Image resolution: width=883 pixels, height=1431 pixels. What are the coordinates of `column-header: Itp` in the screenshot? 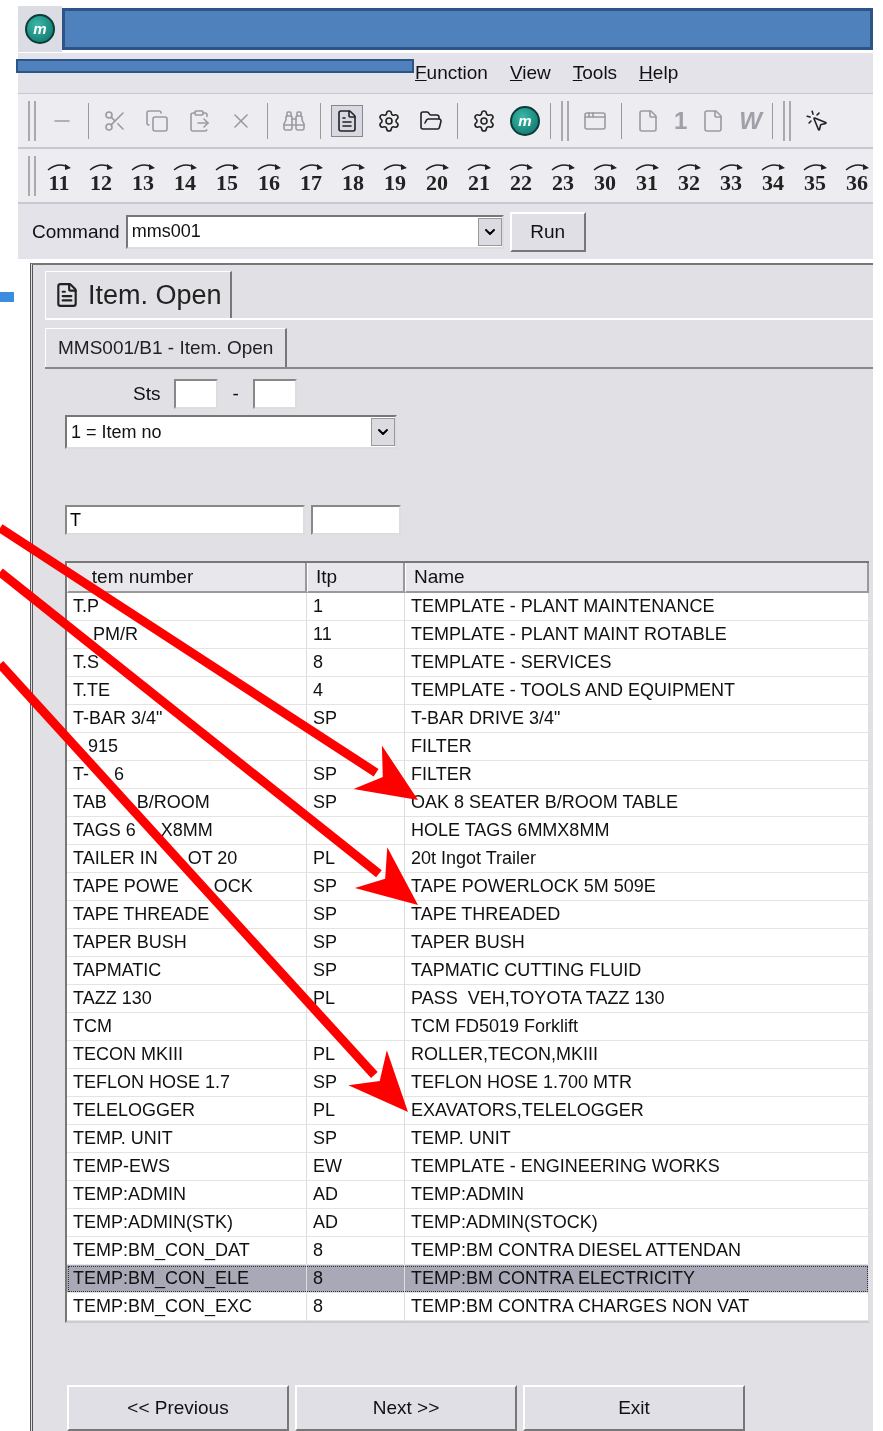 It's located at (356, 578).